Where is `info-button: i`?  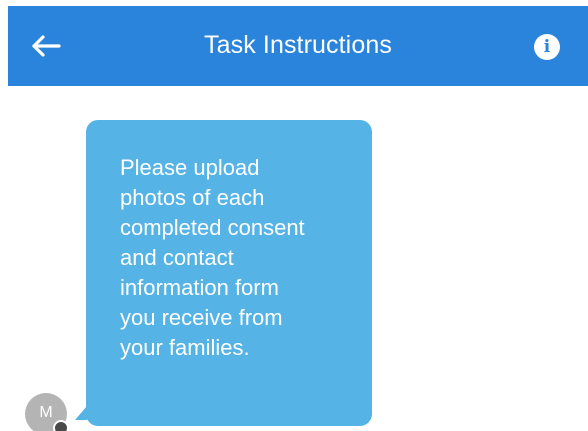 info-button: i is located at coordinates (547, 47).